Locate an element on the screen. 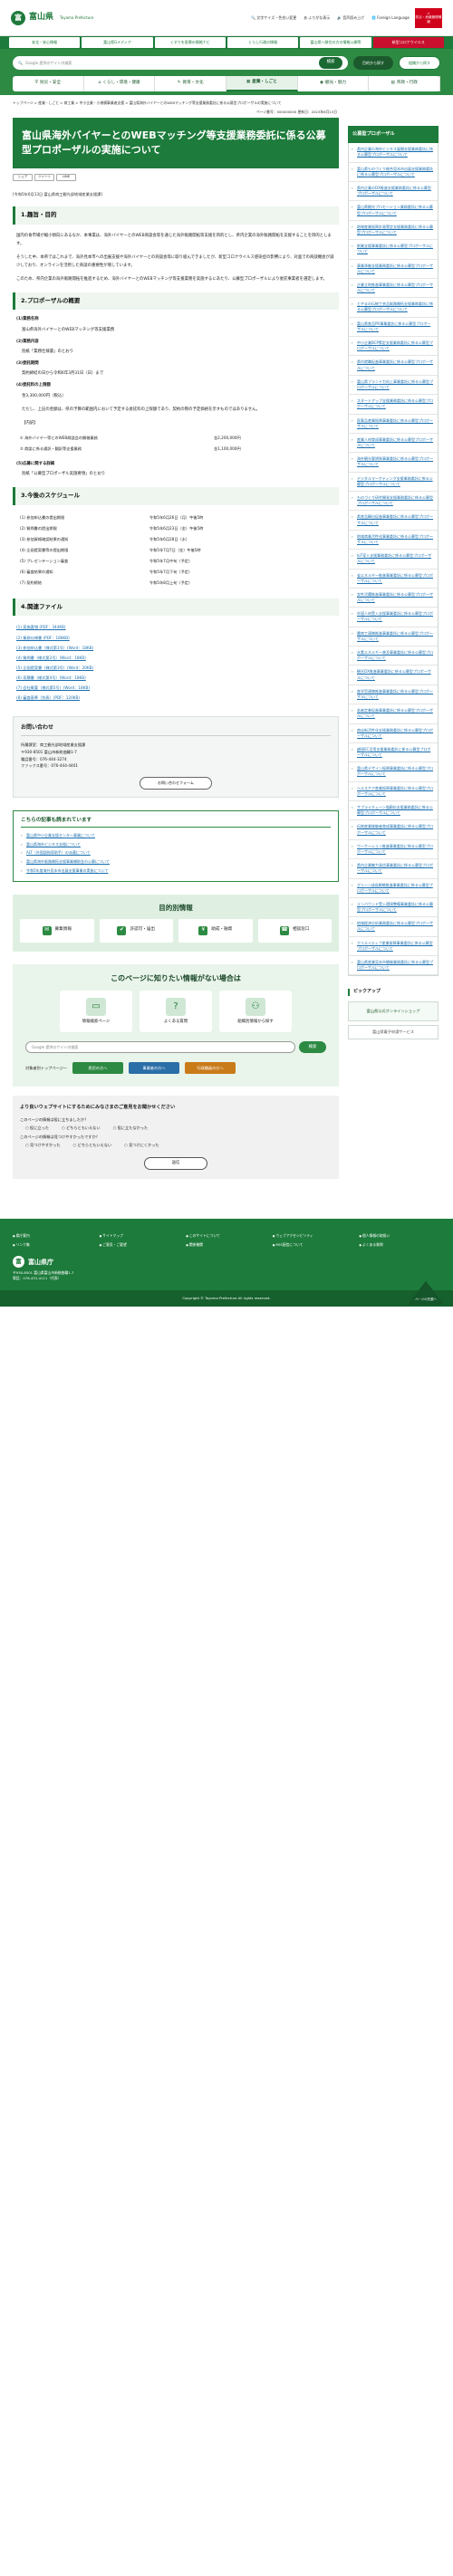 The image size is (453, 2576). top-nav-item: くすりを医療の情報ナビ is located at coordinates (190, 42).